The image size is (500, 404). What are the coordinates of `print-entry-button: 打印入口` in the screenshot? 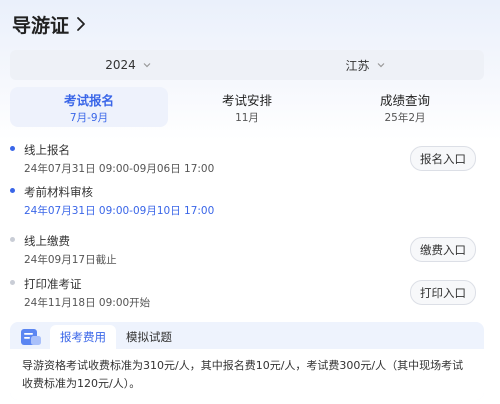 It's located at (443, 292).